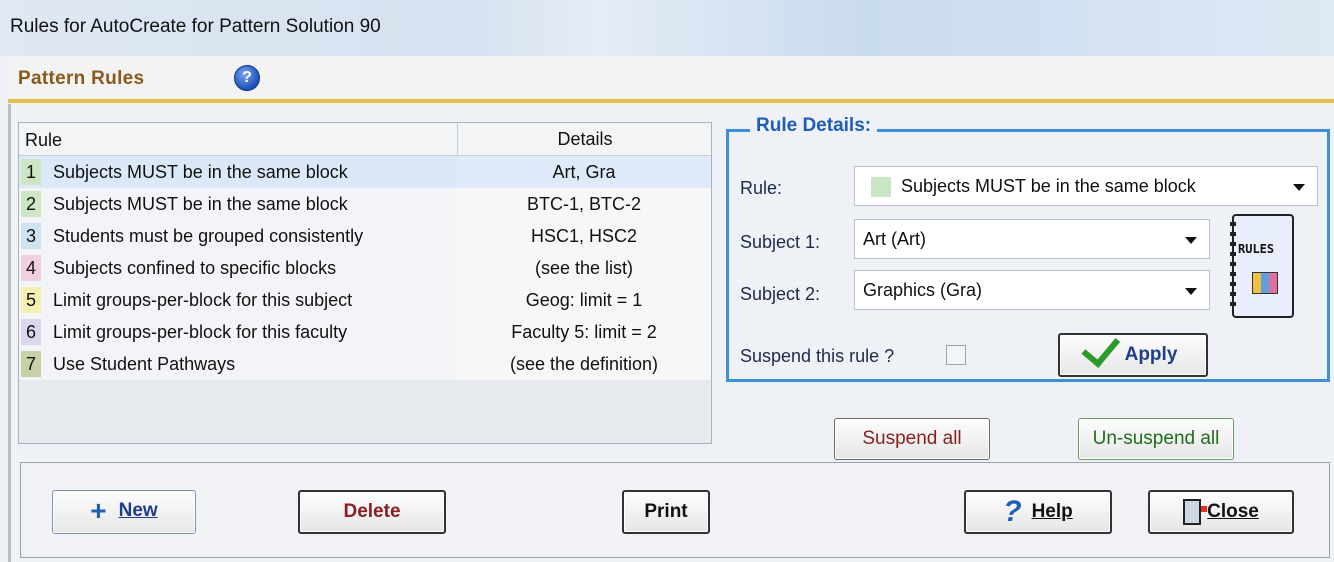 Image resolution: width=1334 pixels, height=562 pixels. I want to click on rule-list-header: Rule Details, so click(365, 139).